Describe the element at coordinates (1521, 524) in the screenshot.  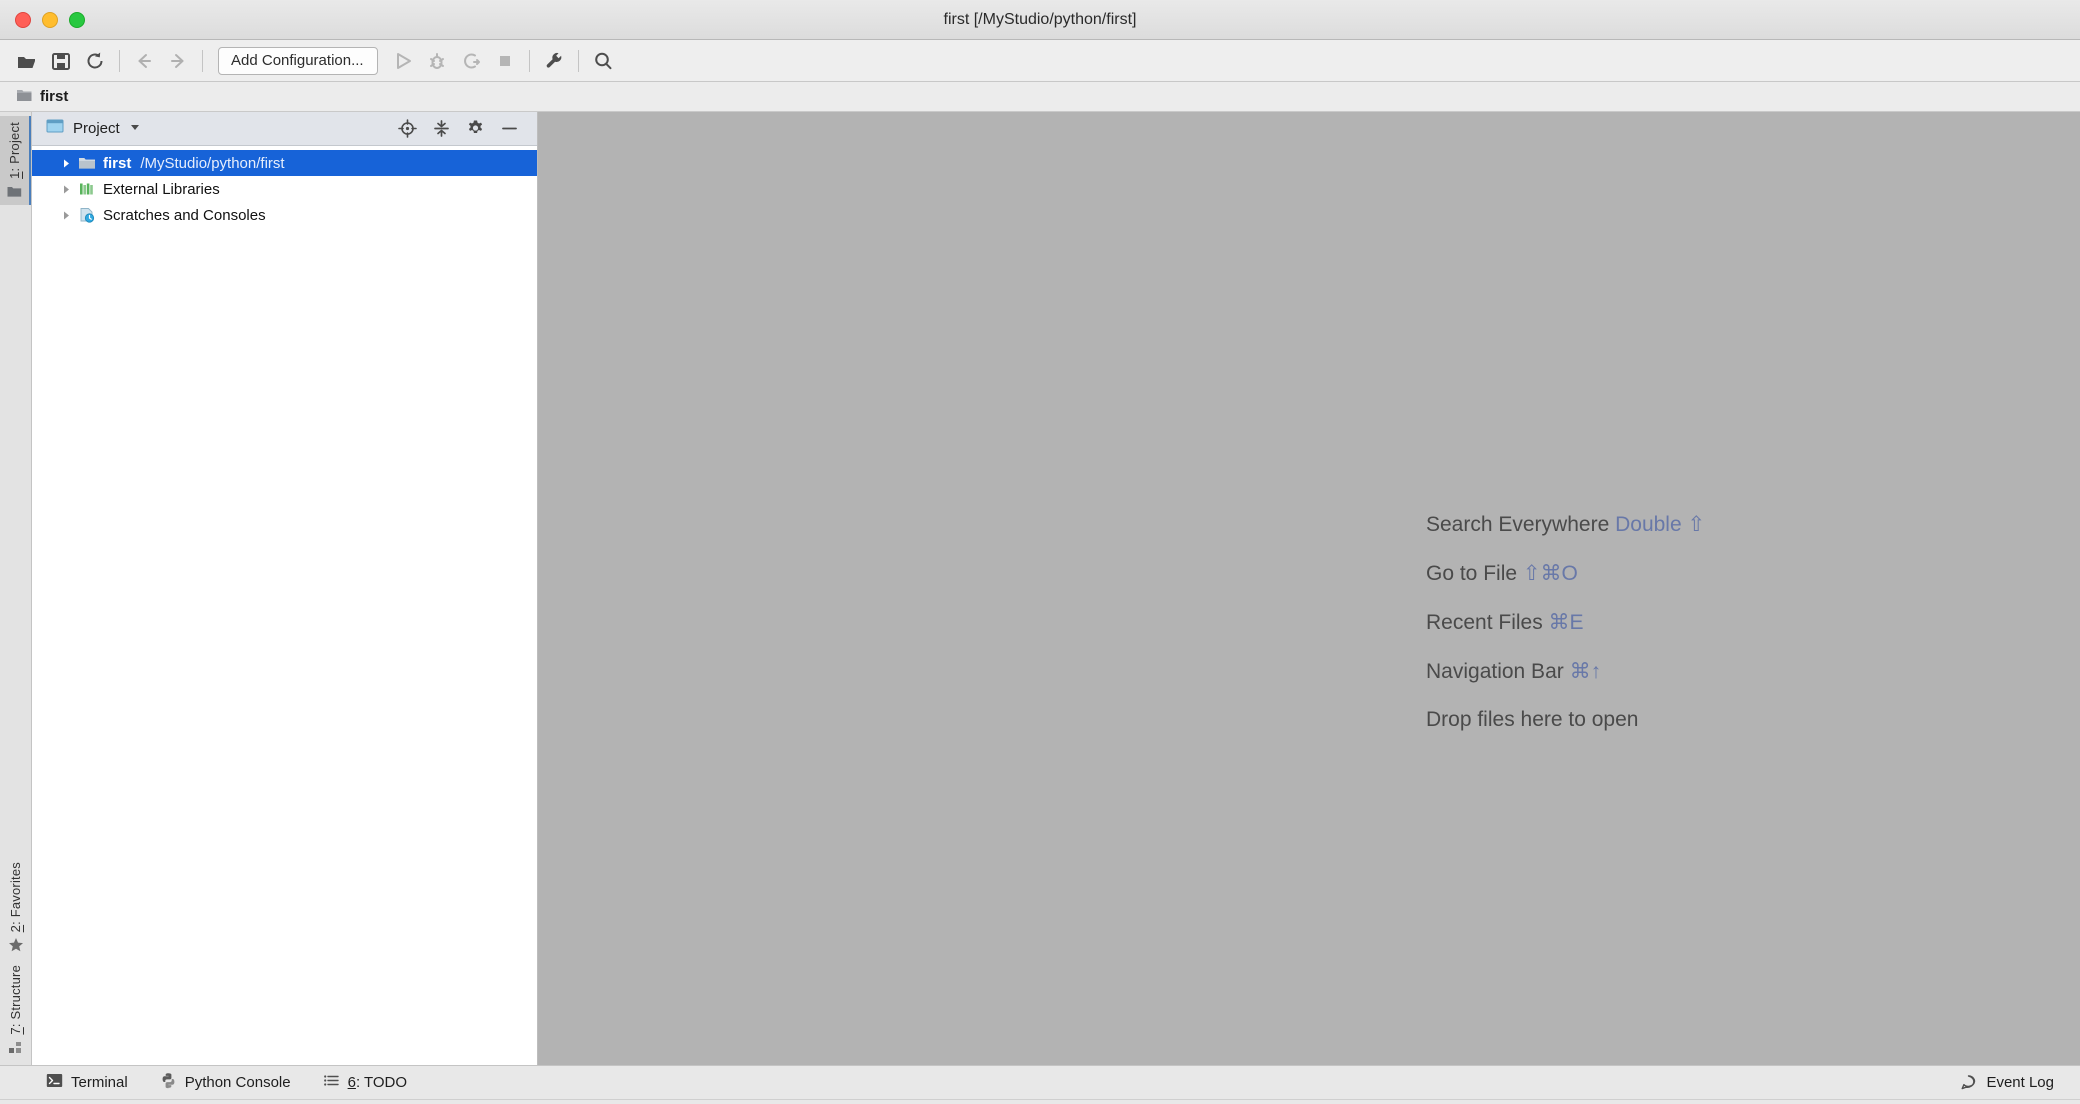
I see `hint-label: Search Everywhere` at that location.